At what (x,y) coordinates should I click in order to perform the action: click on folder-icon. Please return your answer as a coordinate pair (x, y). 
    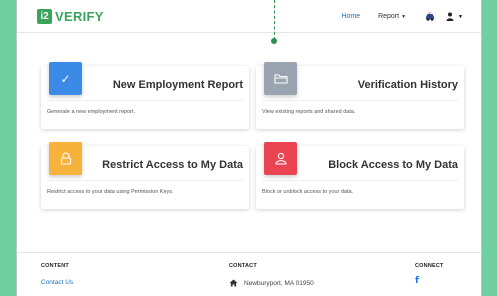
    Looking at the image, I should click on (280, 79).